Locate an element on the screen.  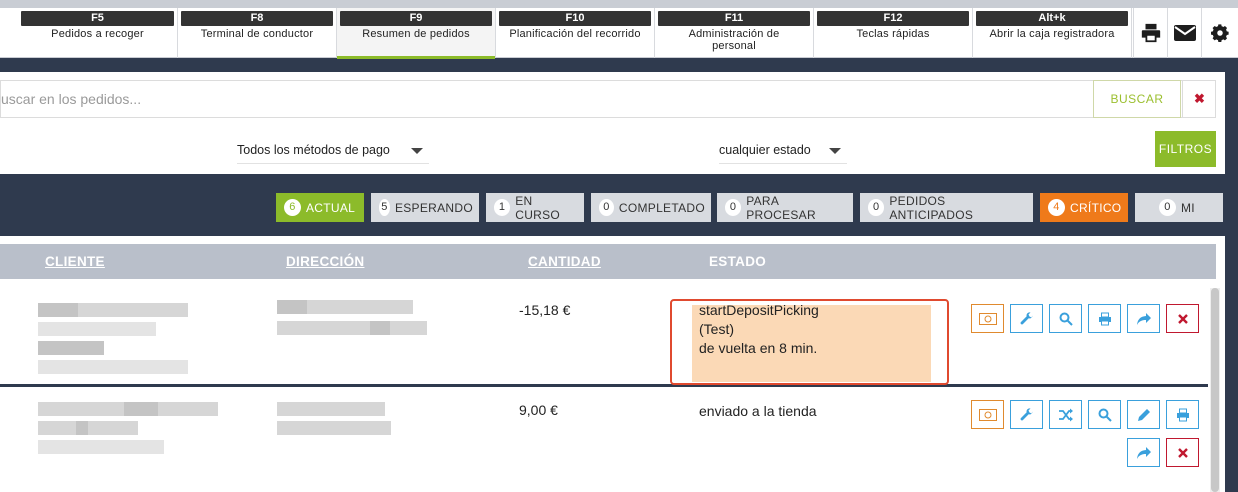
tab-f12: F12 Teclas rápidas is located at coordinates (893, 33).